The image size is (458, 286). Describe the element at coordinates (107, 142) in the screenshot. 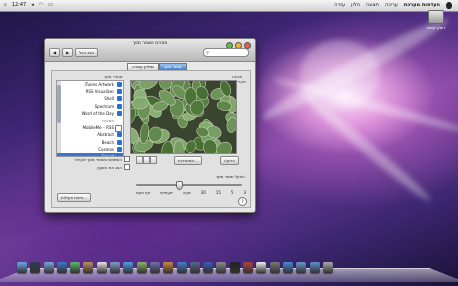

I see `list-item-label: Beach` at that location.